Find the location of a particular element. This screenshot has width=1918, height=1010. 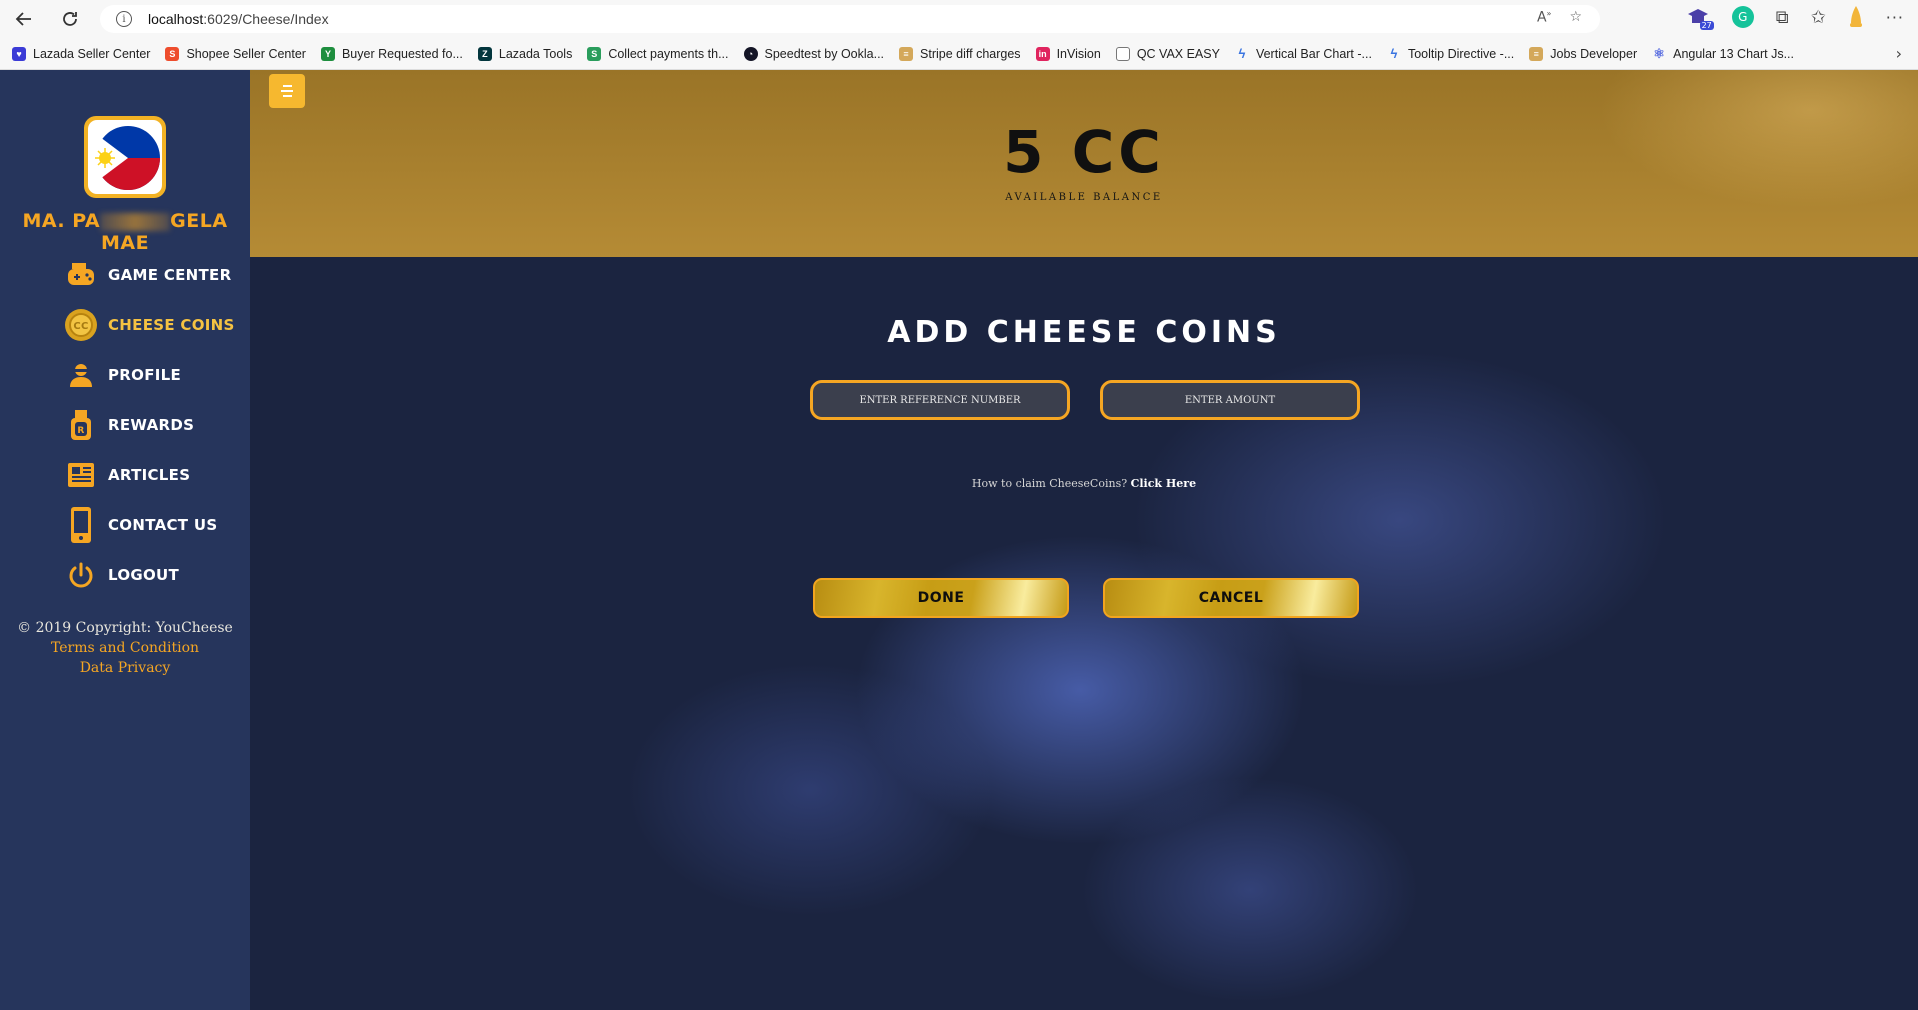

more-menu-icon: ··· is located at coordinates (1895, 17).